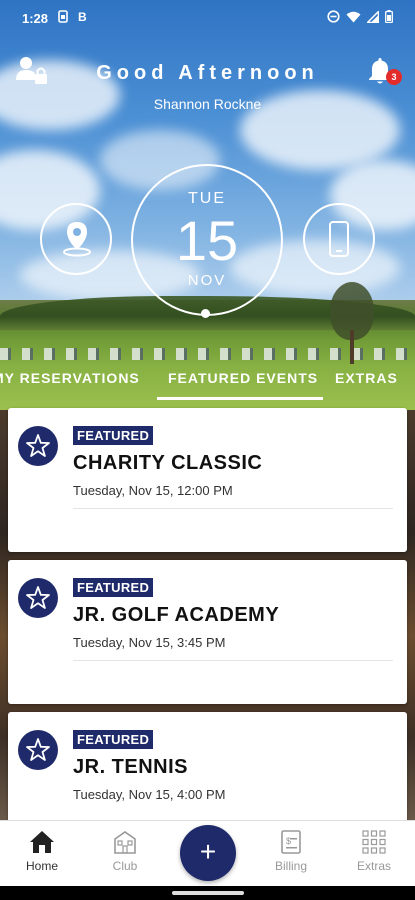 This screenshot has width=415, height=900. What do you see at coordinates (290, 866) in the screenshot?
I see `nav-billing-label: Billing` at bounding box center [290, 866].